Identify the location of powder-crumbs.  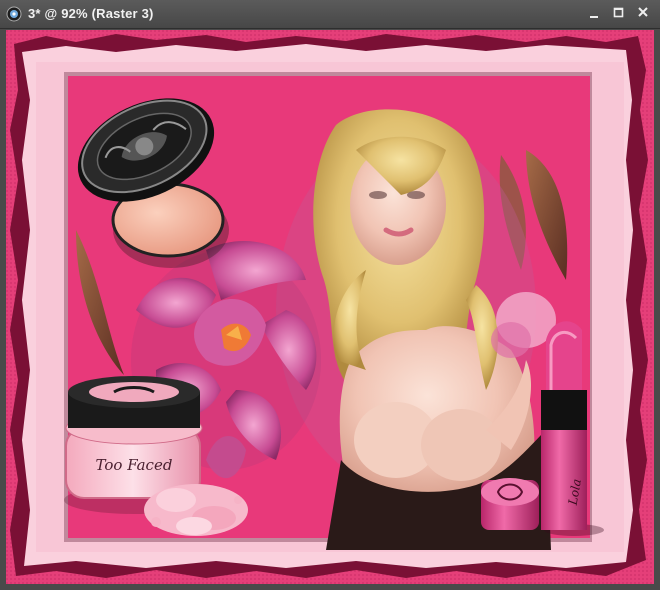
(196, 510).